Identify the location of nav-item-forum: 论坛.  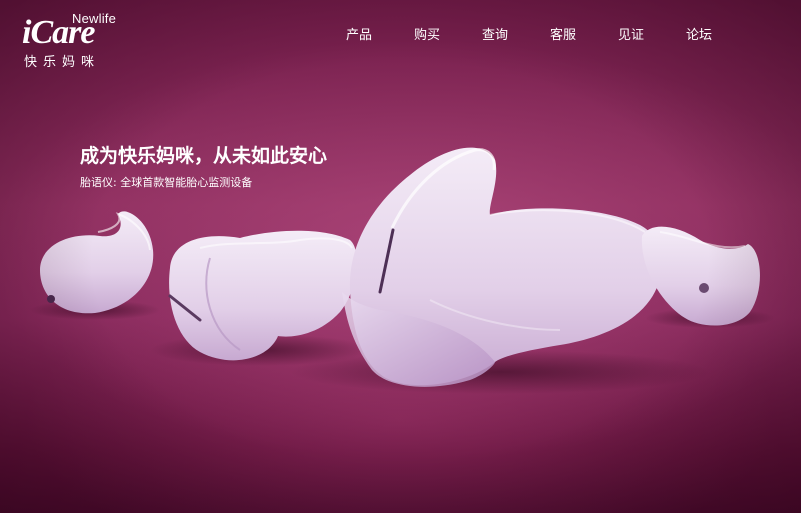
(714, 33).